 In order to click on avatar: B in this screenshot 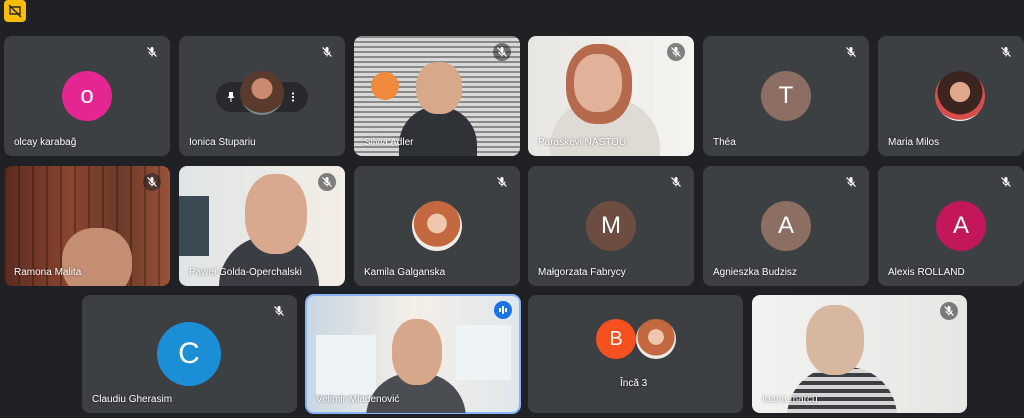, I will do `click(616, 339)`.